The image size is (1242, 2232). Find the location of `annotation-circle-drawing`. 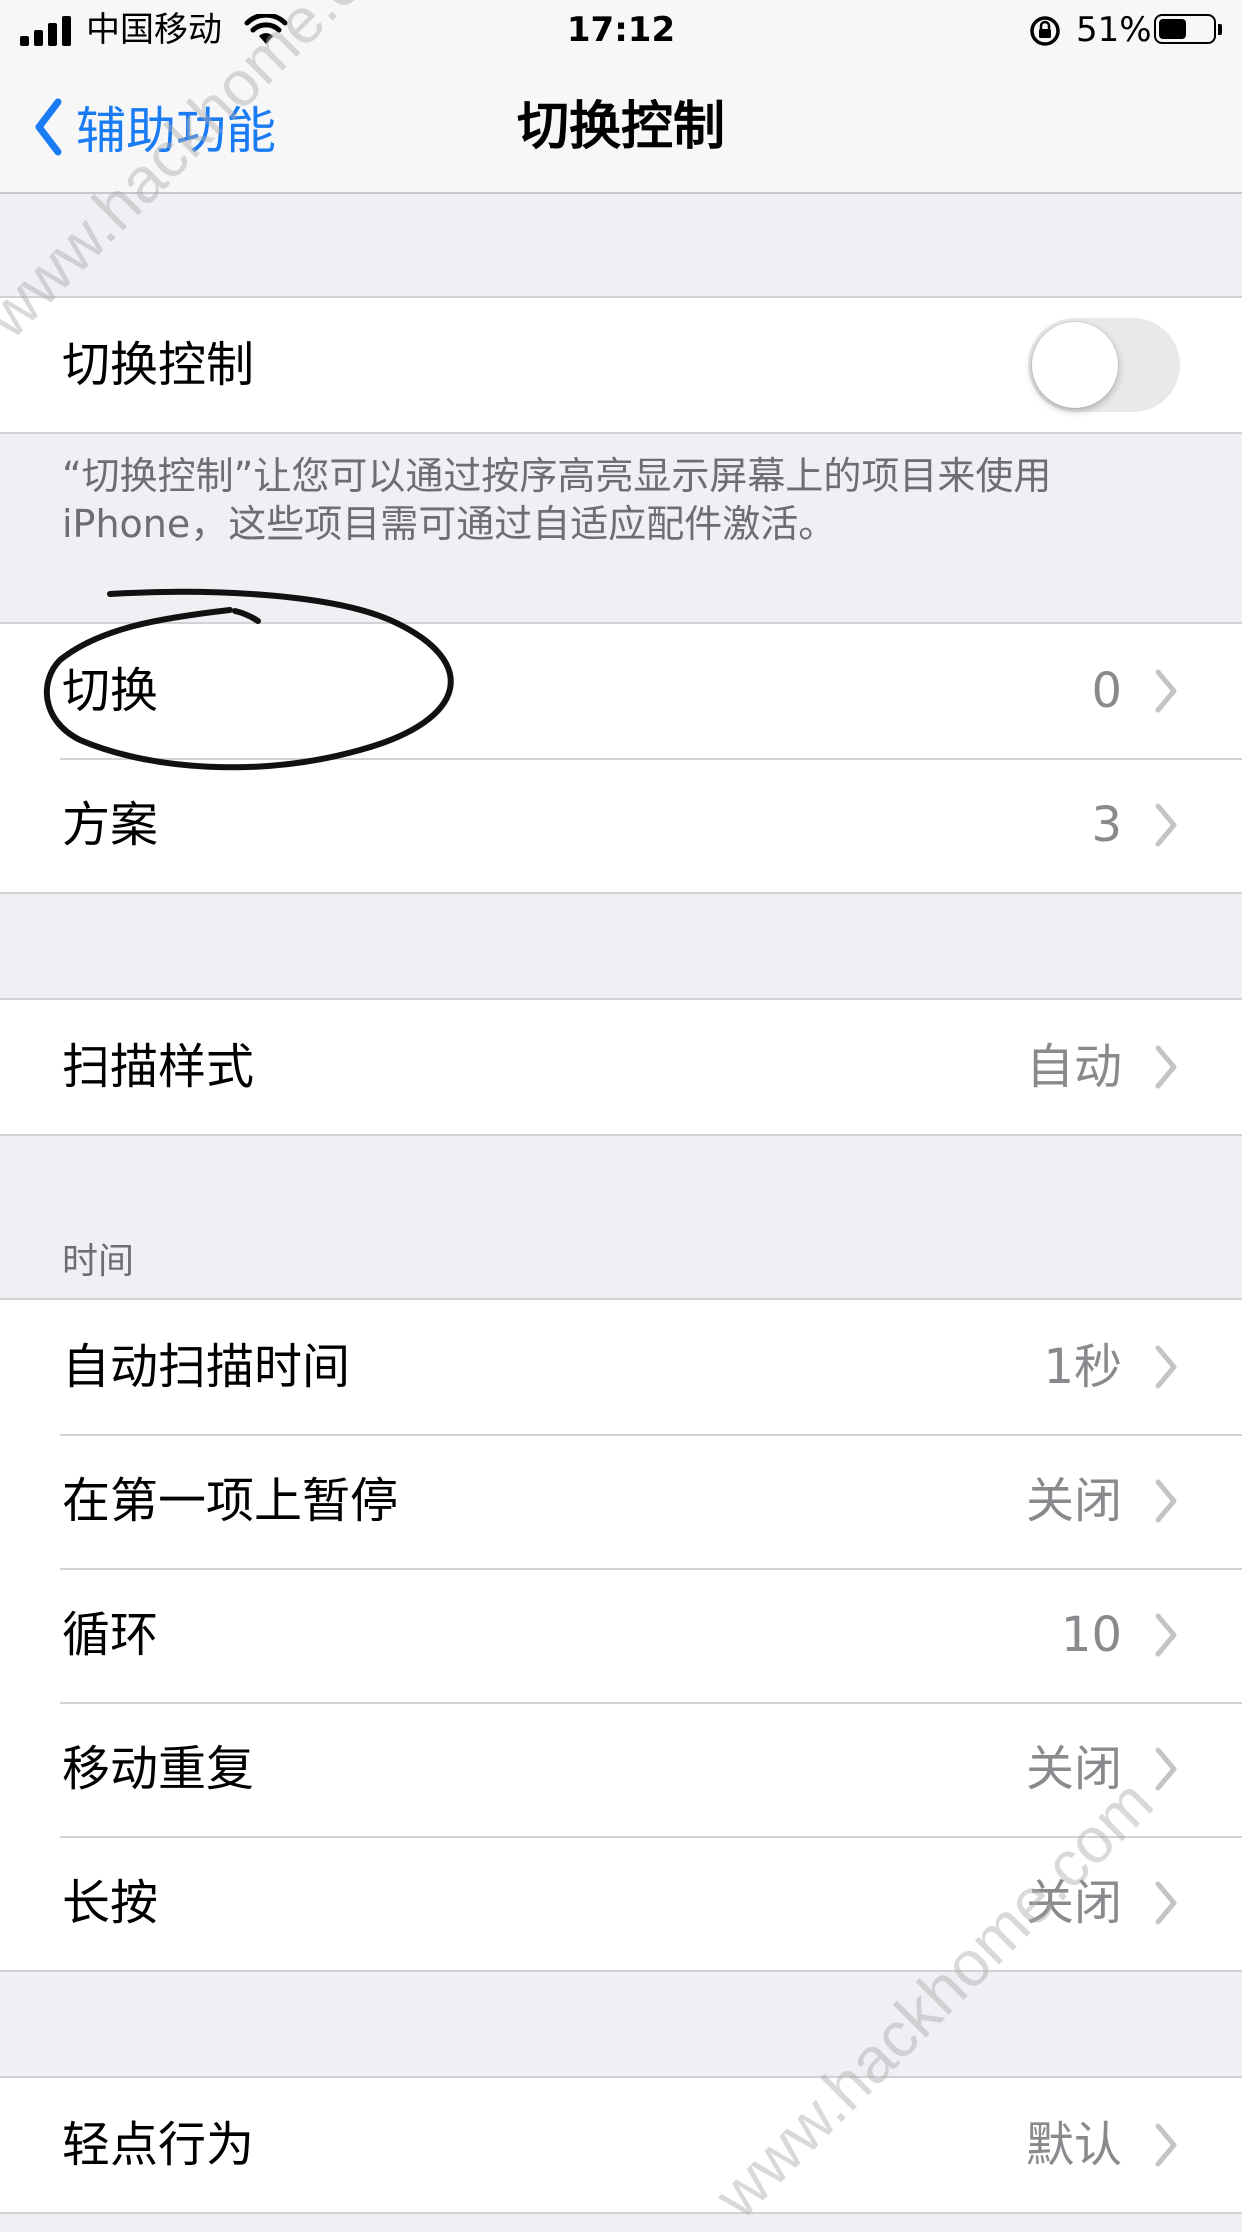

annotation-circle-drawing is located at coordinates (249, 679).